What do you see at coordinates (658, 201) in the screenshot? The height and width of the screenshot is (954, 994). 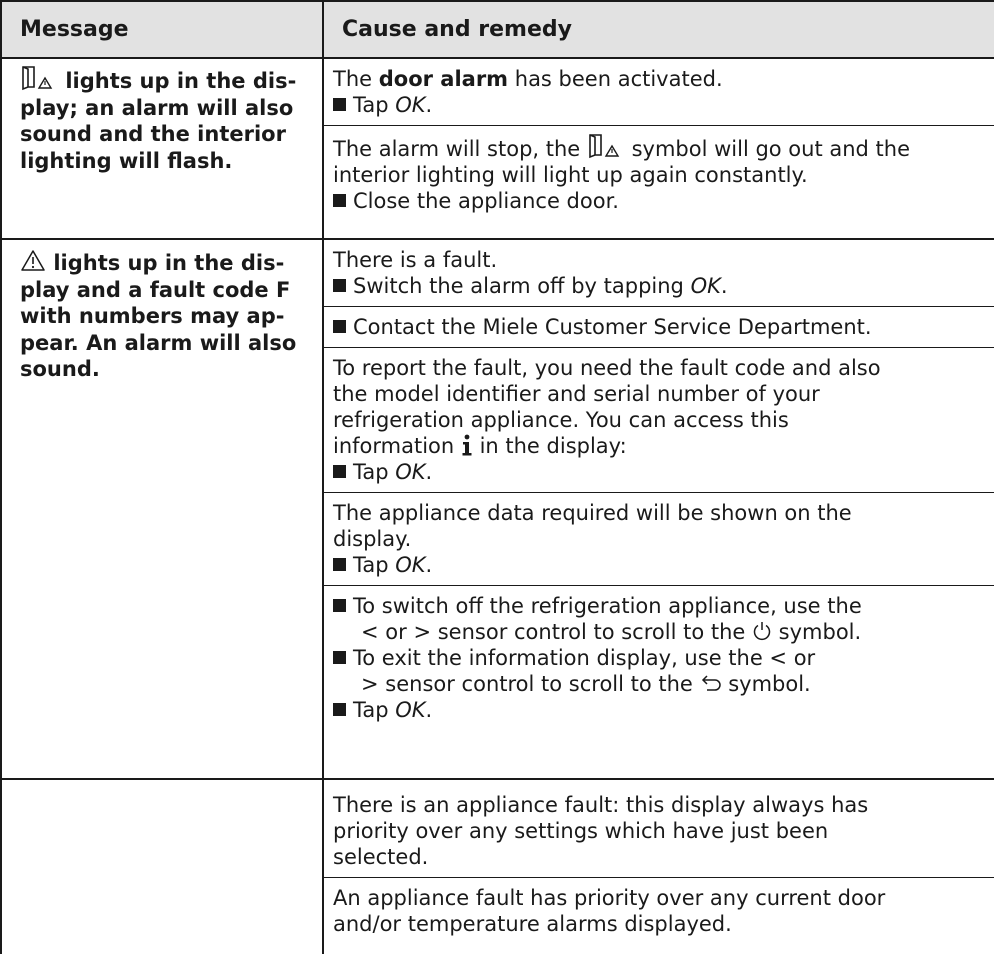 I see `list-item: Close the appliance door.` at bounding box center [658, 201].